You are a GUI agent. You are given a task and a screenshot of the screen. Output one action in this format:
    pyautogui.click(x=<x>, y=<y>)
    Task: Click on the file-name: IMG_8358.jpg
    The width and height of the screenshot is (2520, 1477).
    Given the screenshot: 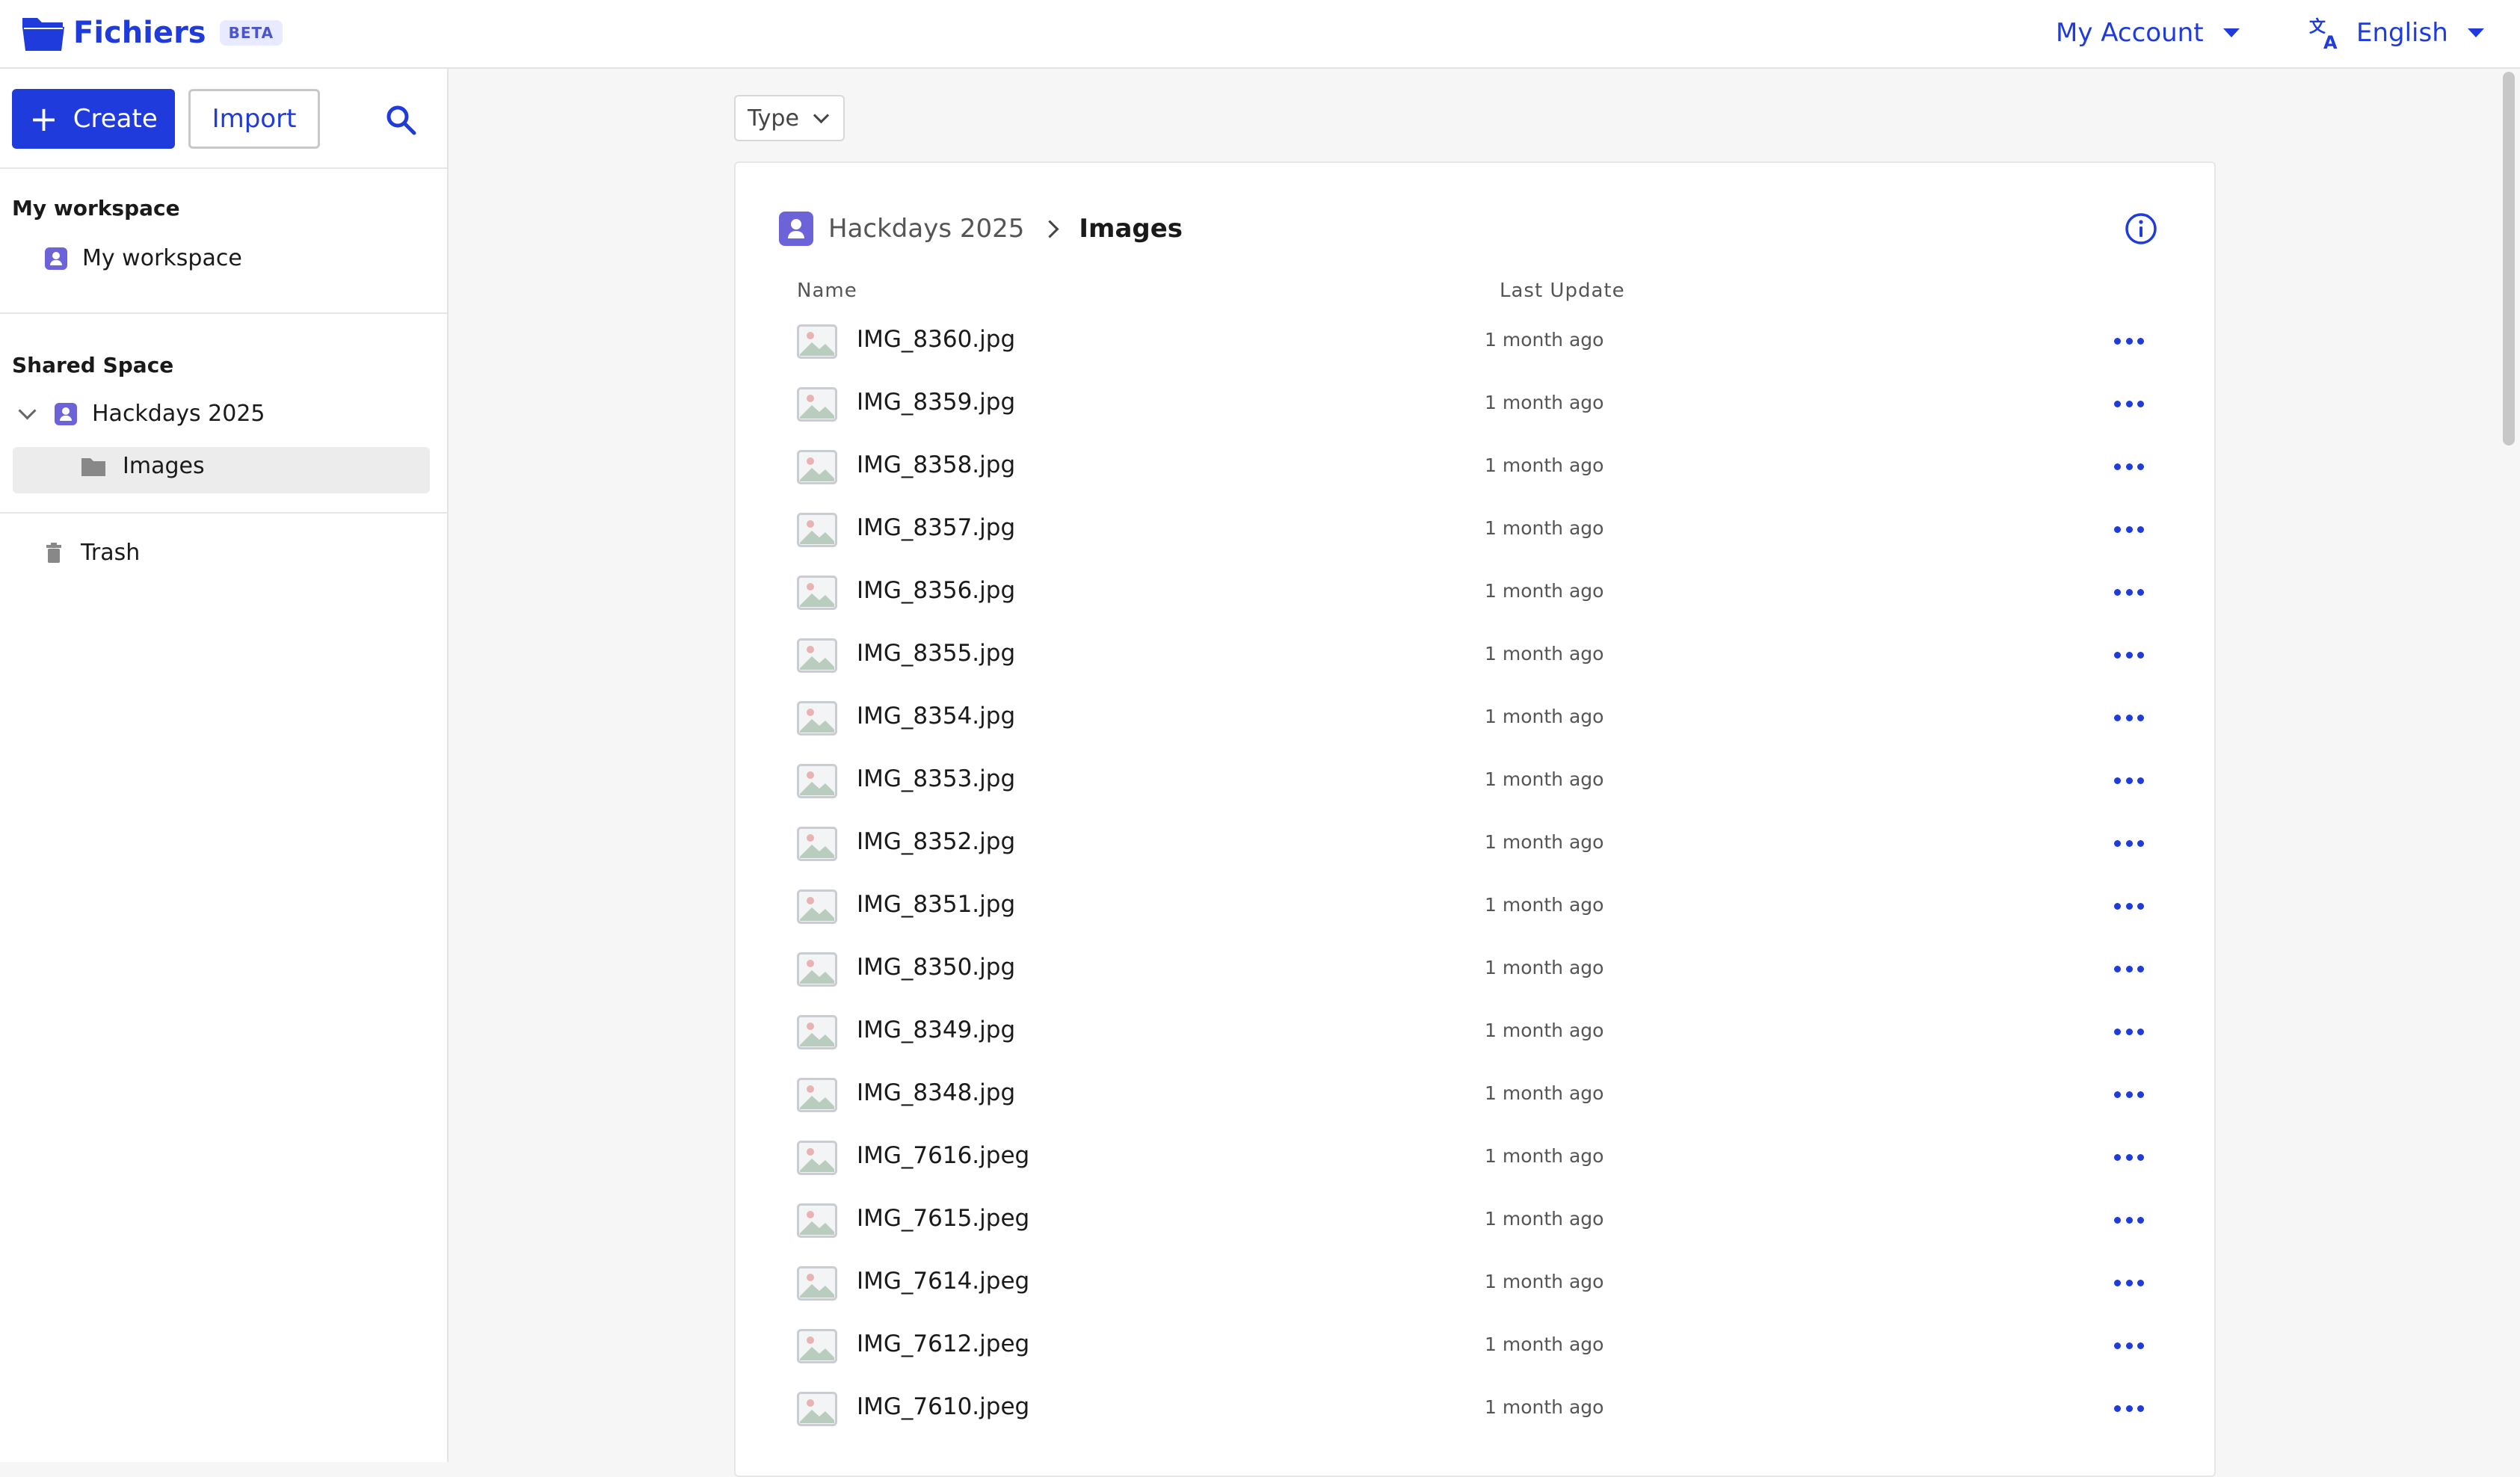 What is the action you would take?
    pyautogui.click(x=936, y=464)
    